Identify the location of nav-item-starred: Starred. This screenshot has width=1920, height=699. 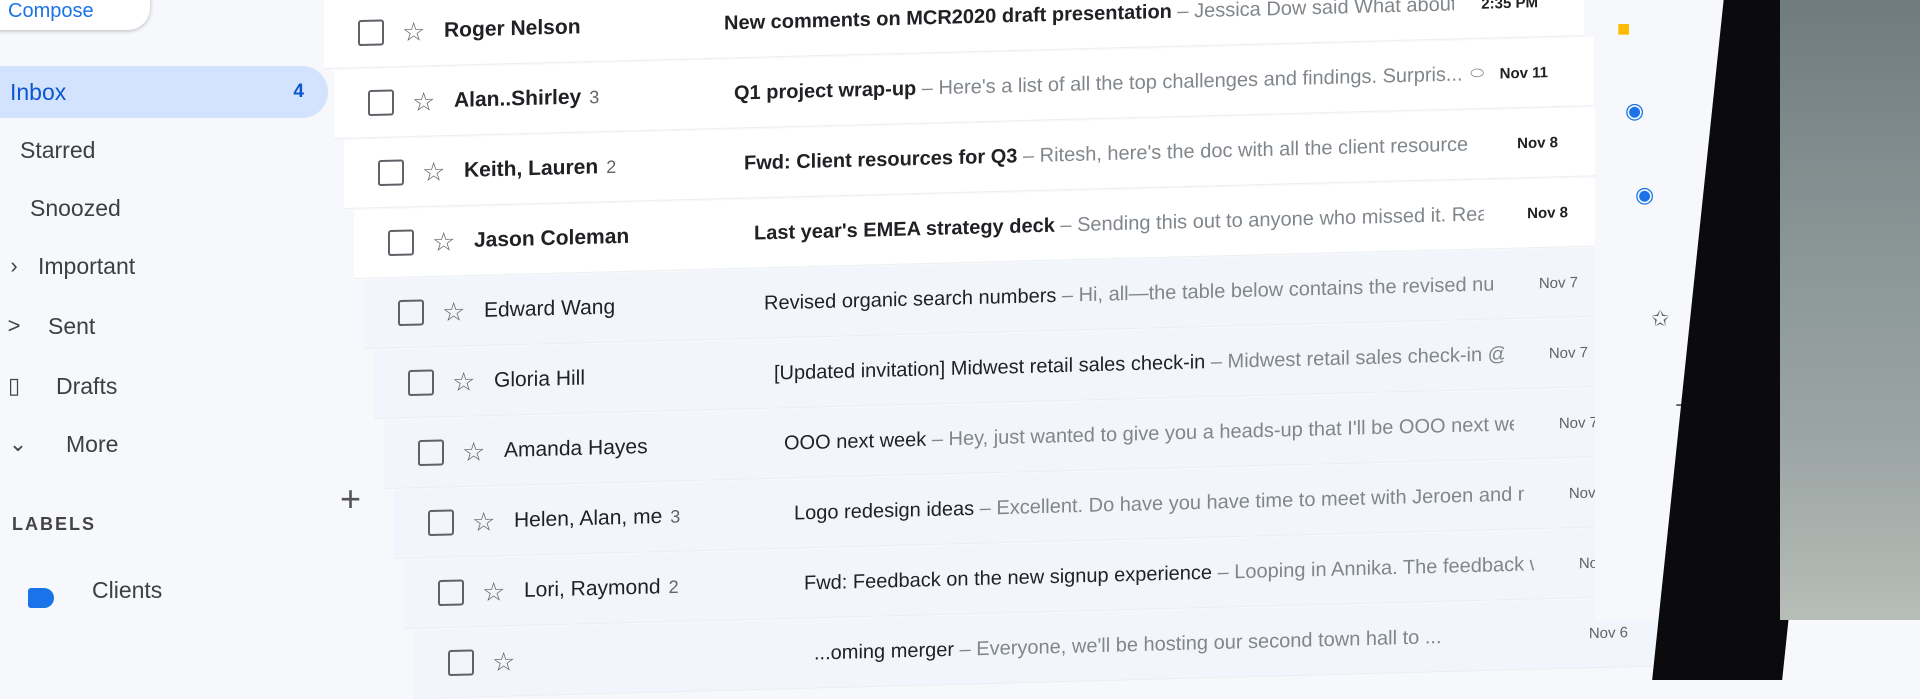
(57, 150).